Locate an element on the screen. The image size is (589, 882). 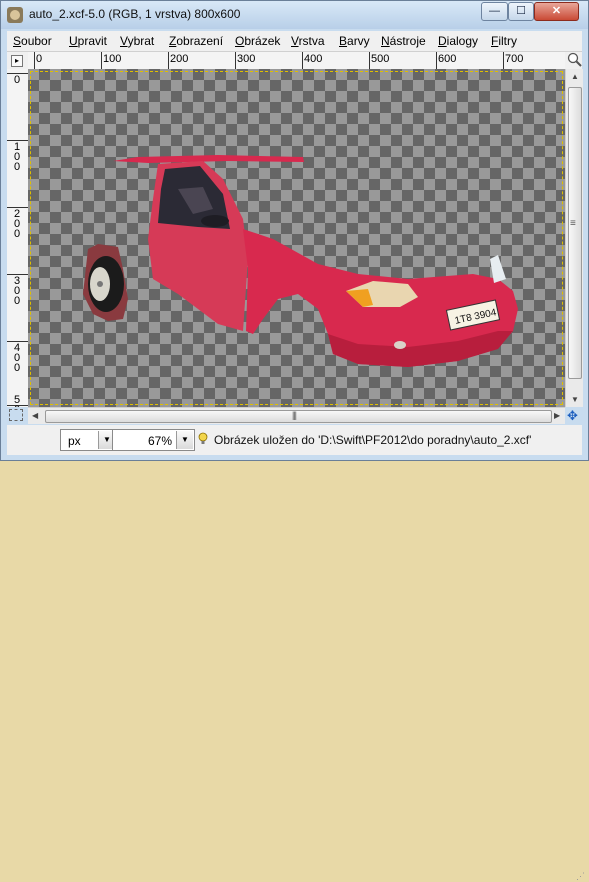
car-roof-strip is located at coordinates (208, 159).